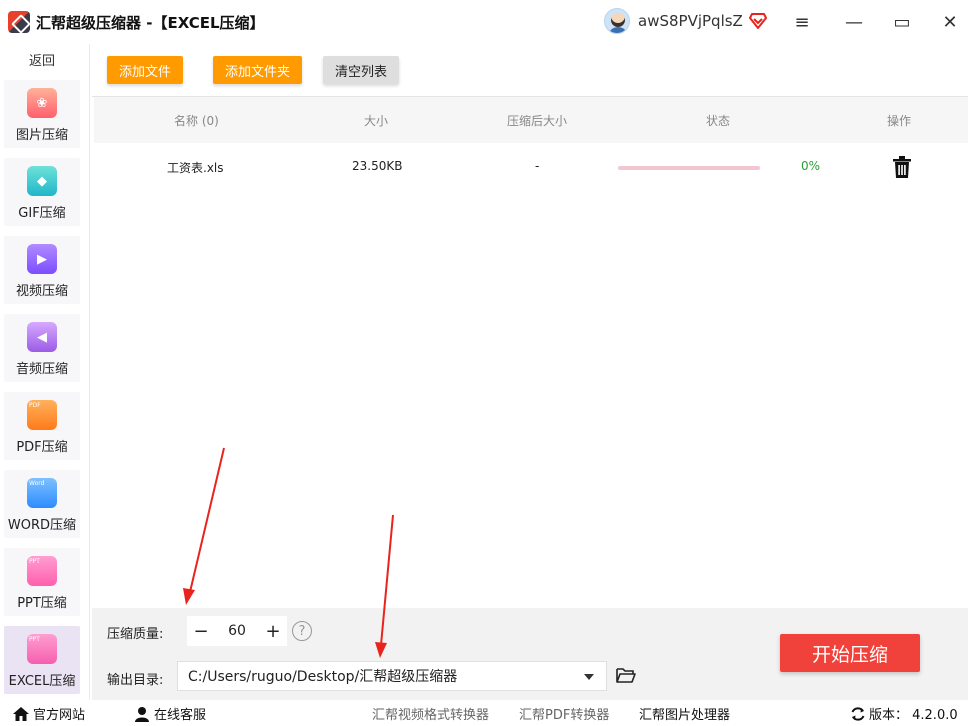  What do you see at coordinates (42, 59) in the screenshot?
I see `back-link: 返回` at bounding box center [42, 59].